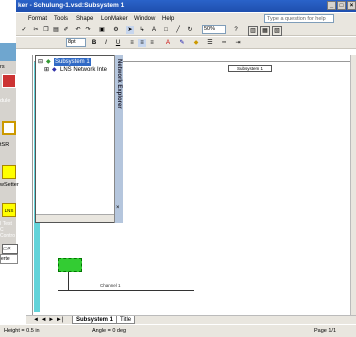  Describe the element at coordinates (109, 331) in the screenshot. I see `status-angle: Angle = 0 deg` at that location.